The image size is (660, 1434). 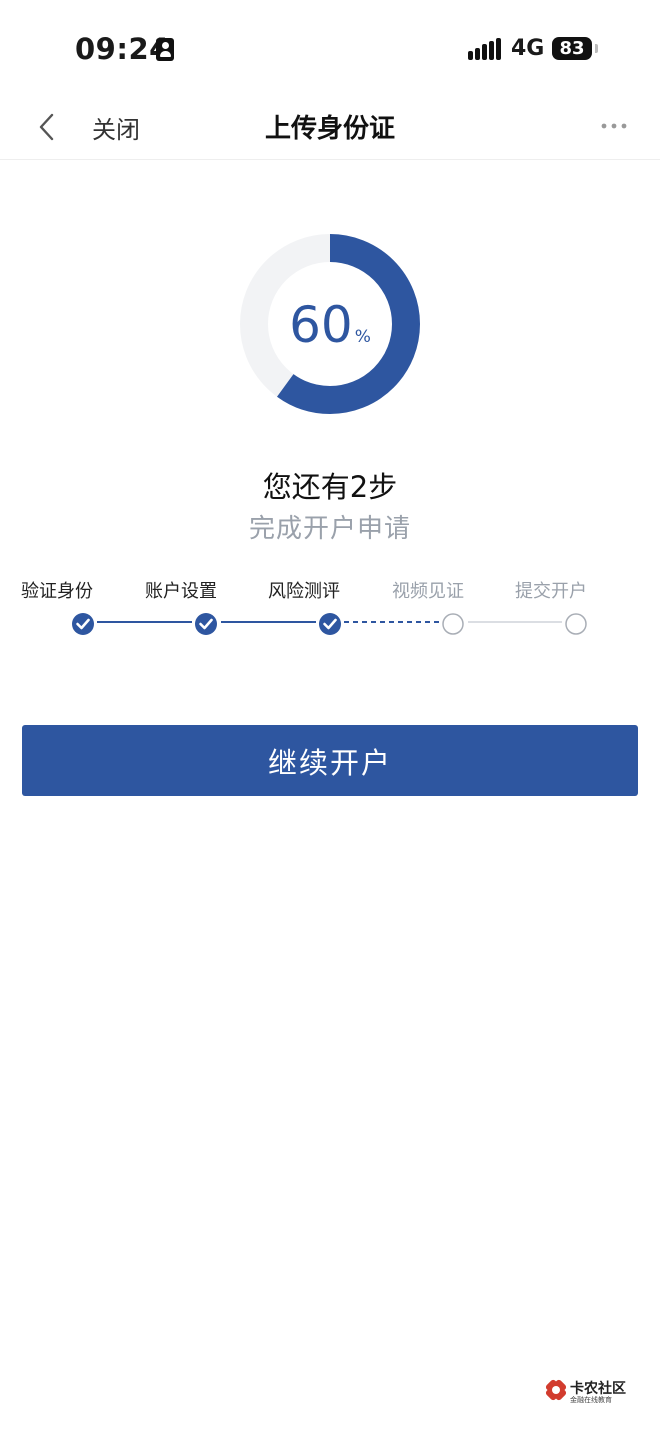 I want to click on steps-remaining-text: 您还有2步, so click(x=330, y=487).